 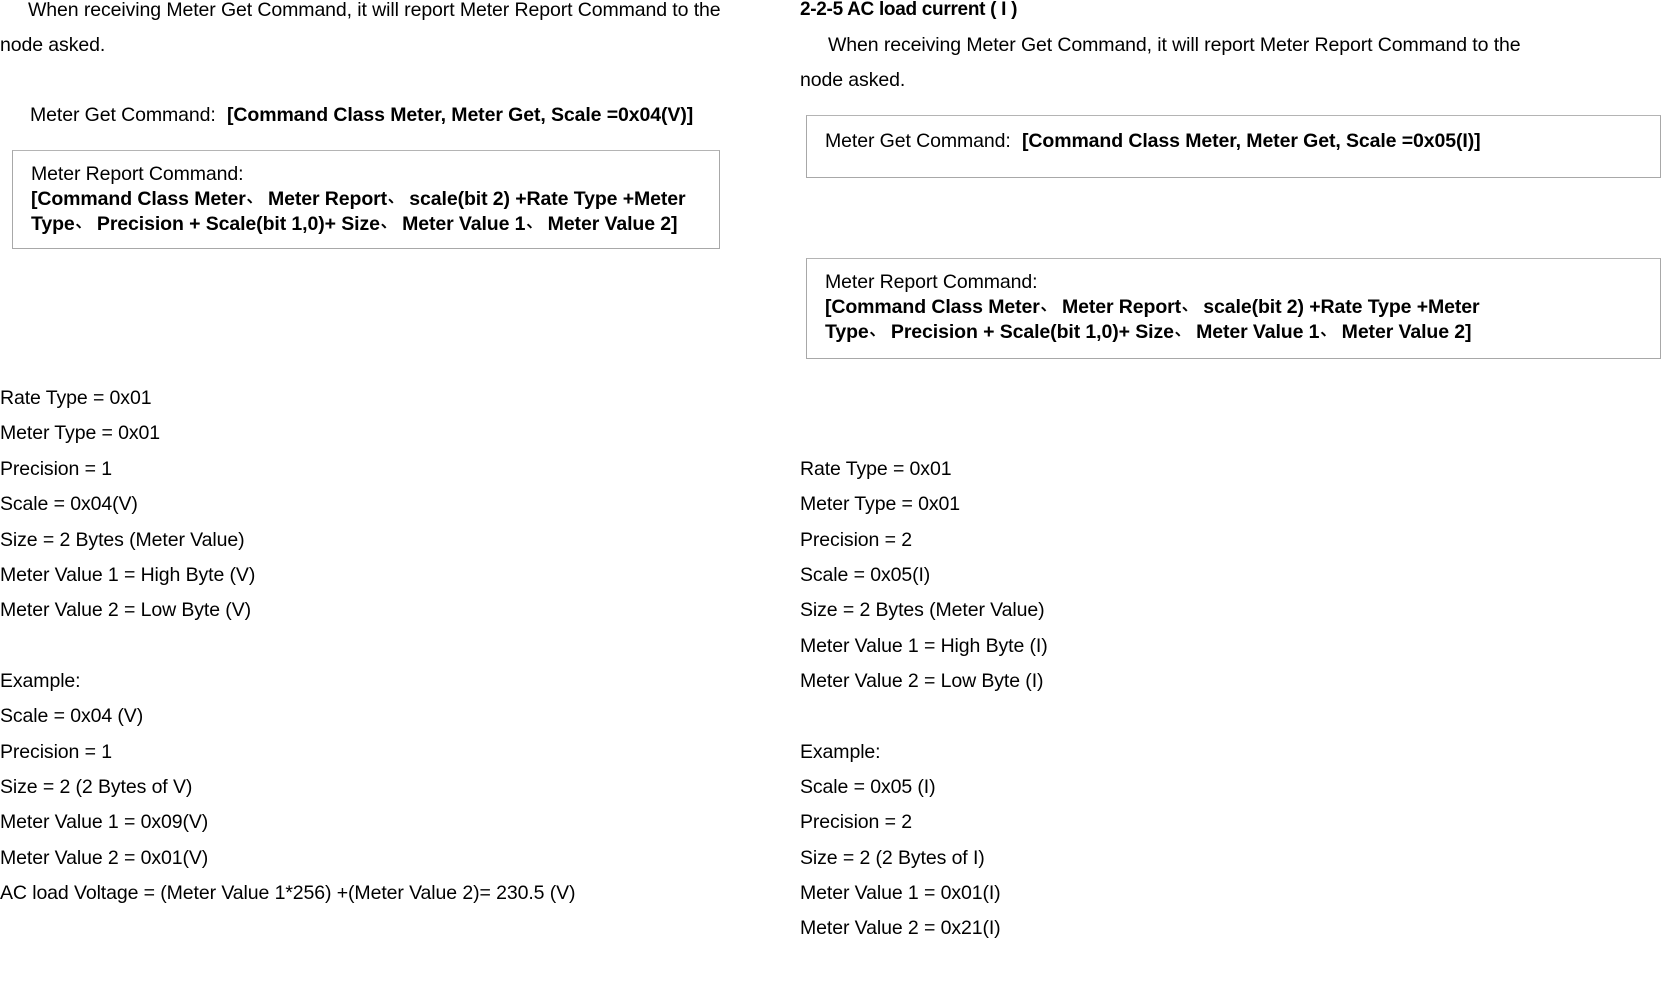 What do you see at coordinates (847, 332) in the screenshot?
I see `rmr-l2a: Type` at bounding box center [847, 332].